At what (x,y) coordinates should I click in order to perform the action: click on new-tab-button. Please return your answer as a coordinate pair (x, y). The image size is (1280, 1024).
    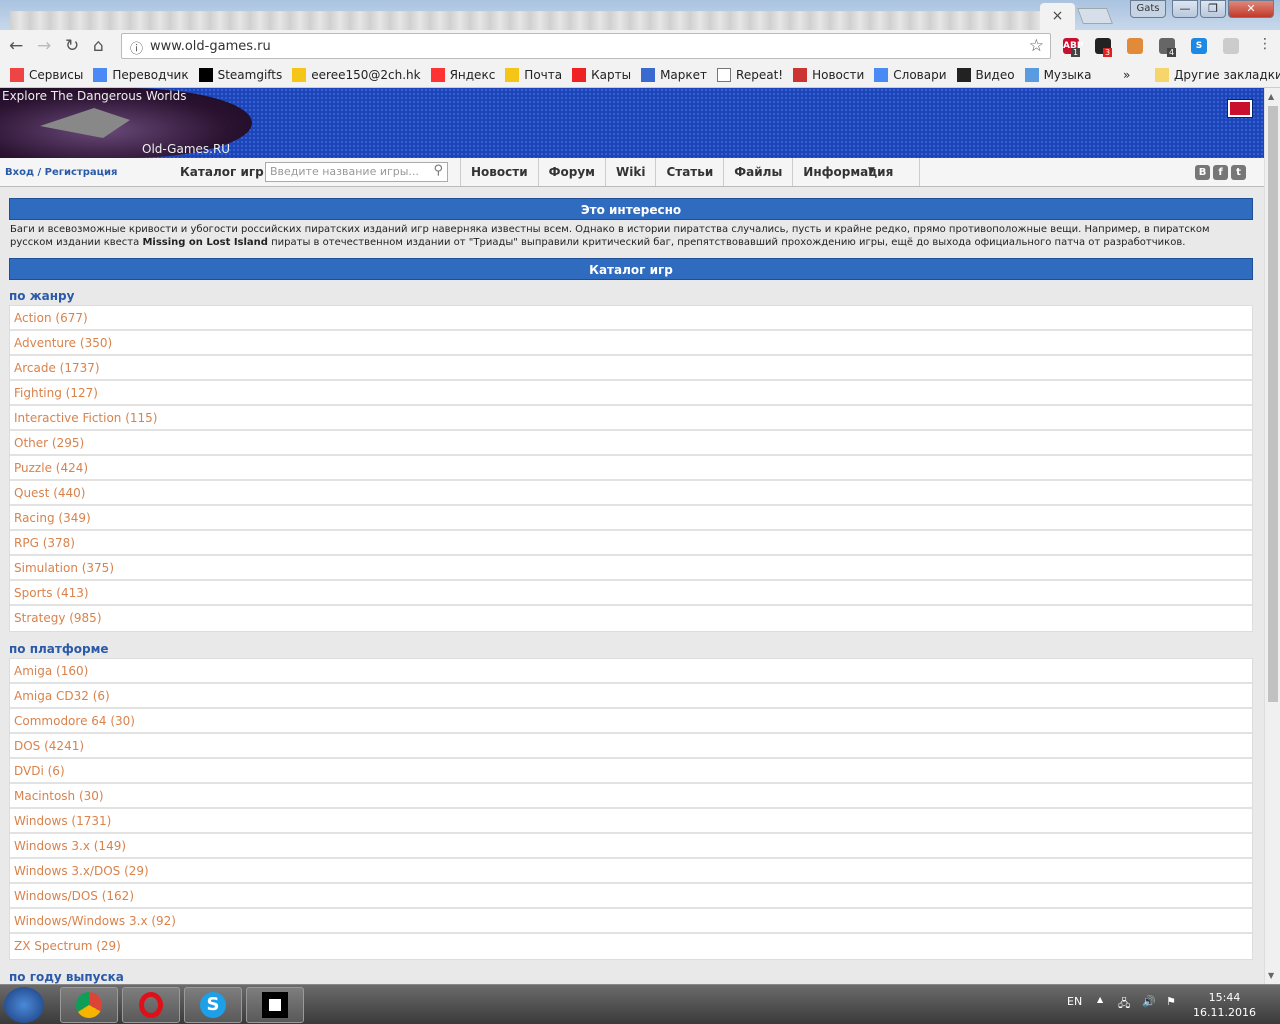
    Looking at the image, I should click on (1095, 16).